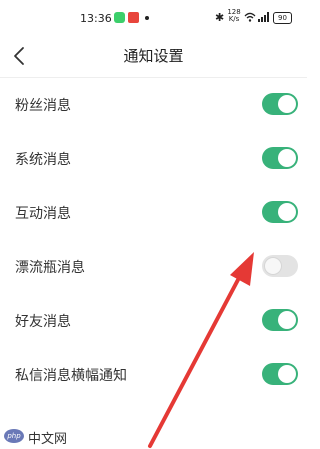  What do you see at coordinates (263, 17) in the screenshot?
I see `signal-icon` at bounding box center [263, 17].